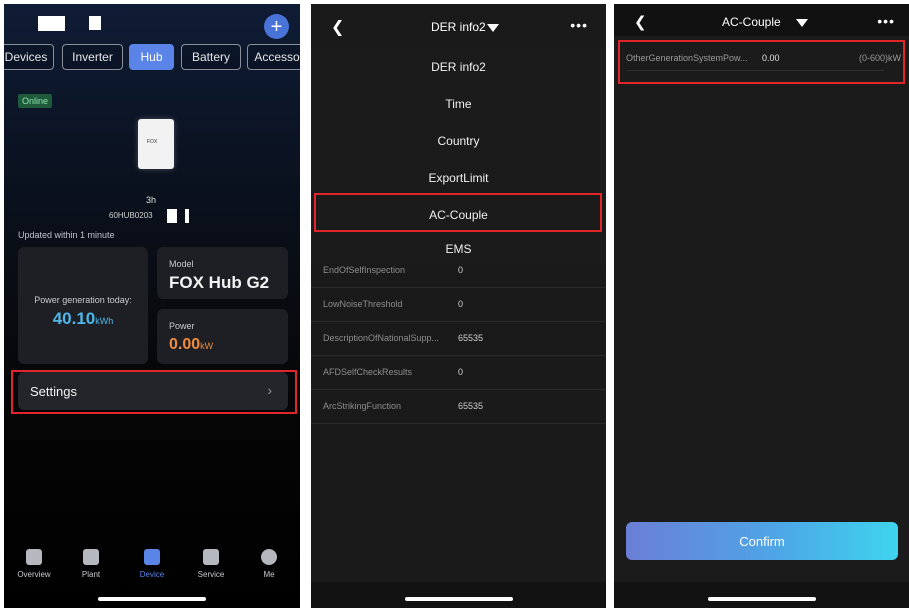  What do you see at coordinates (151, 200) in the screenshot?
I see `serial-suffix: 3h` at bounding box center [151, 200].